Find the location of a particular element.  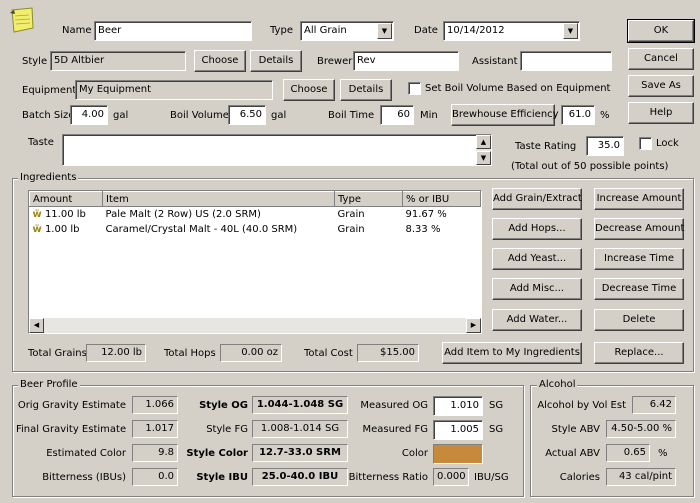

orig-gravity-label: Orig Gravity Estimate is located at coordinates (71, 405).